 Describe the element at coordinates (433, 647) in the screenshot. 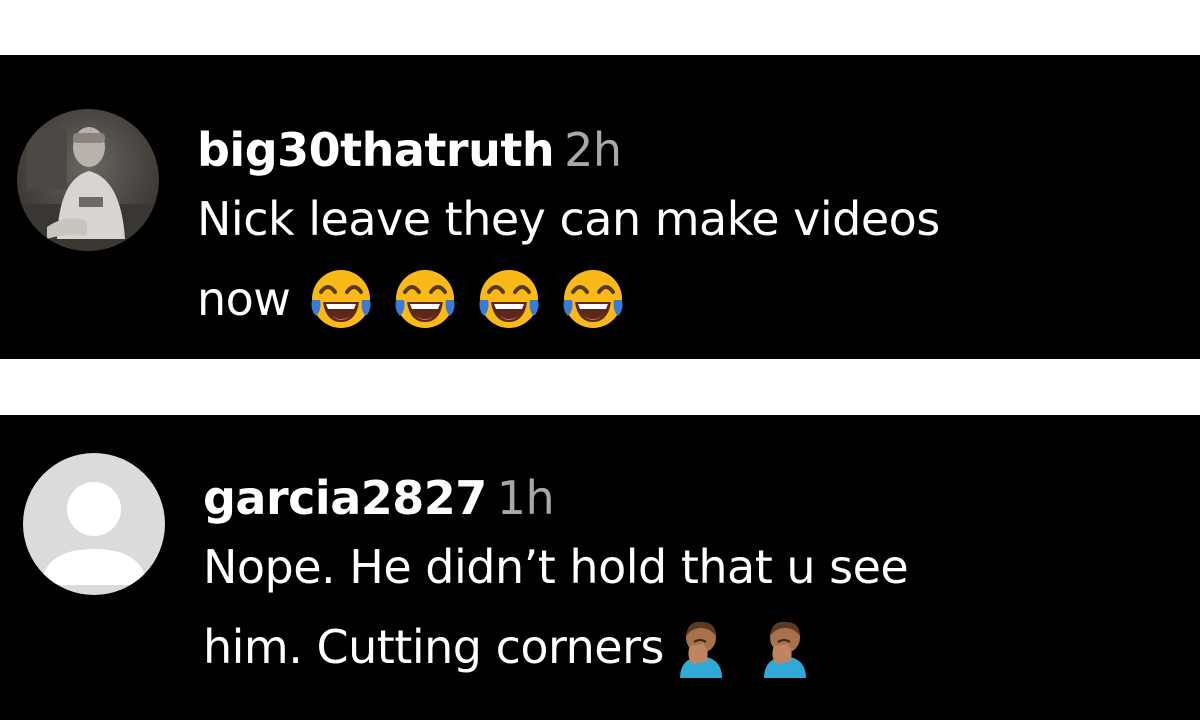

I see `comment-text-fragment: him. Cutting corners` at that location.